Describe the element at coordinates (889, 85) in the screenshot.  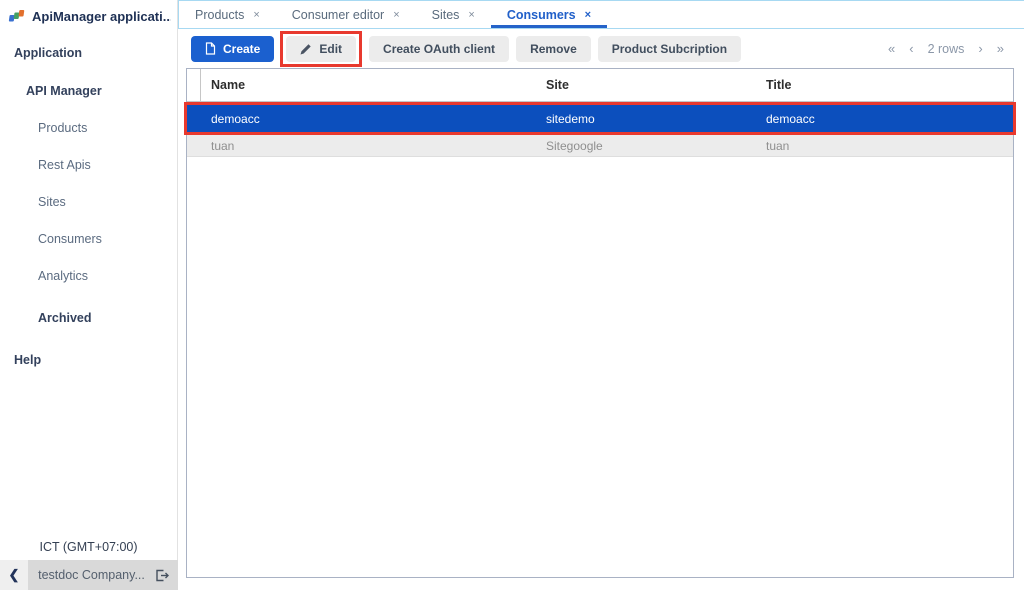
I see `column-header-title: Title` at that location.